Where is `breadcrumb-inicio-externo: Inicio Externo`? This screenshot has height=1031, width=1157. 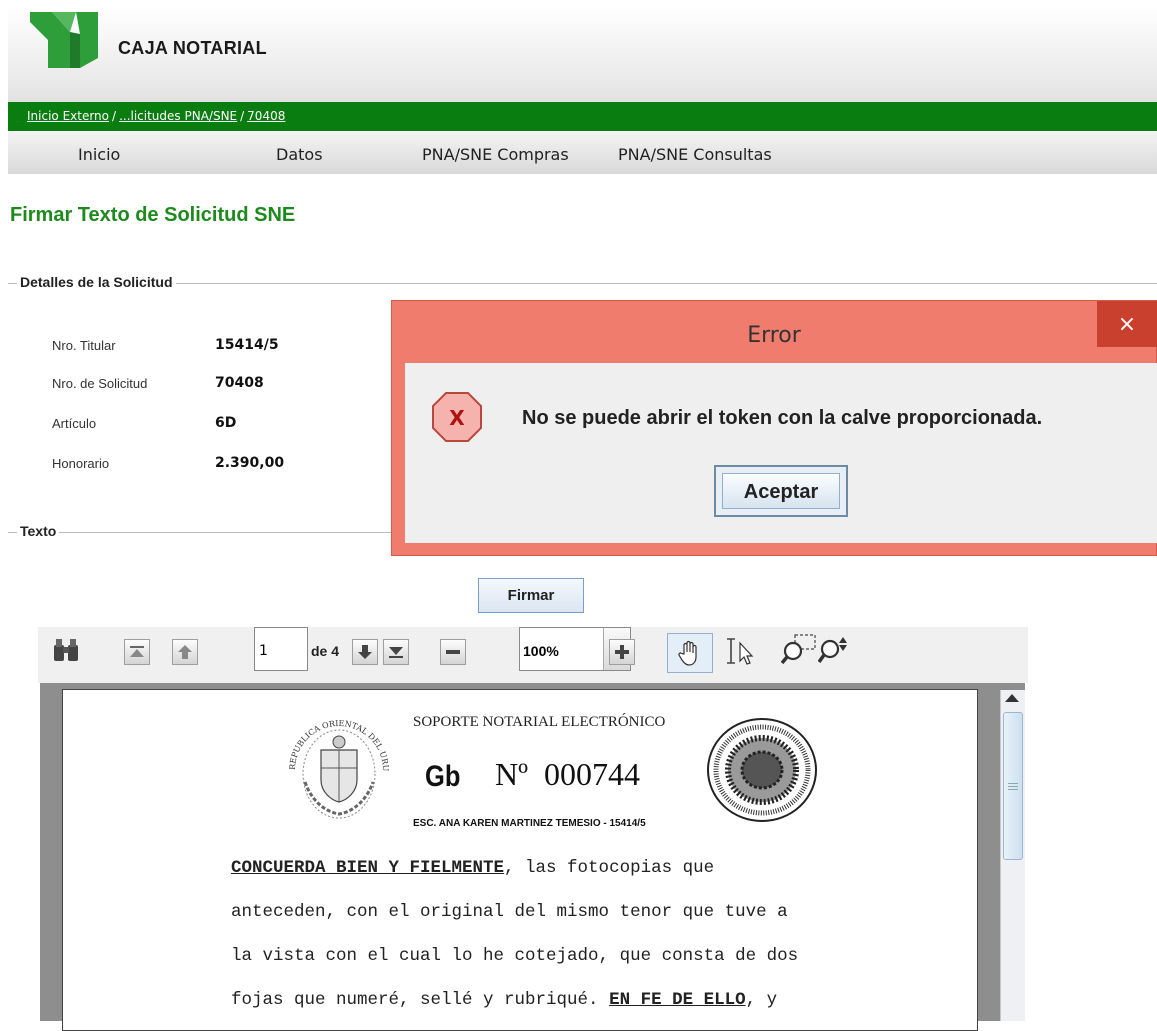 breadcrumb-inicio-externo: Inicio Externo is located at coordinates (68, 116).